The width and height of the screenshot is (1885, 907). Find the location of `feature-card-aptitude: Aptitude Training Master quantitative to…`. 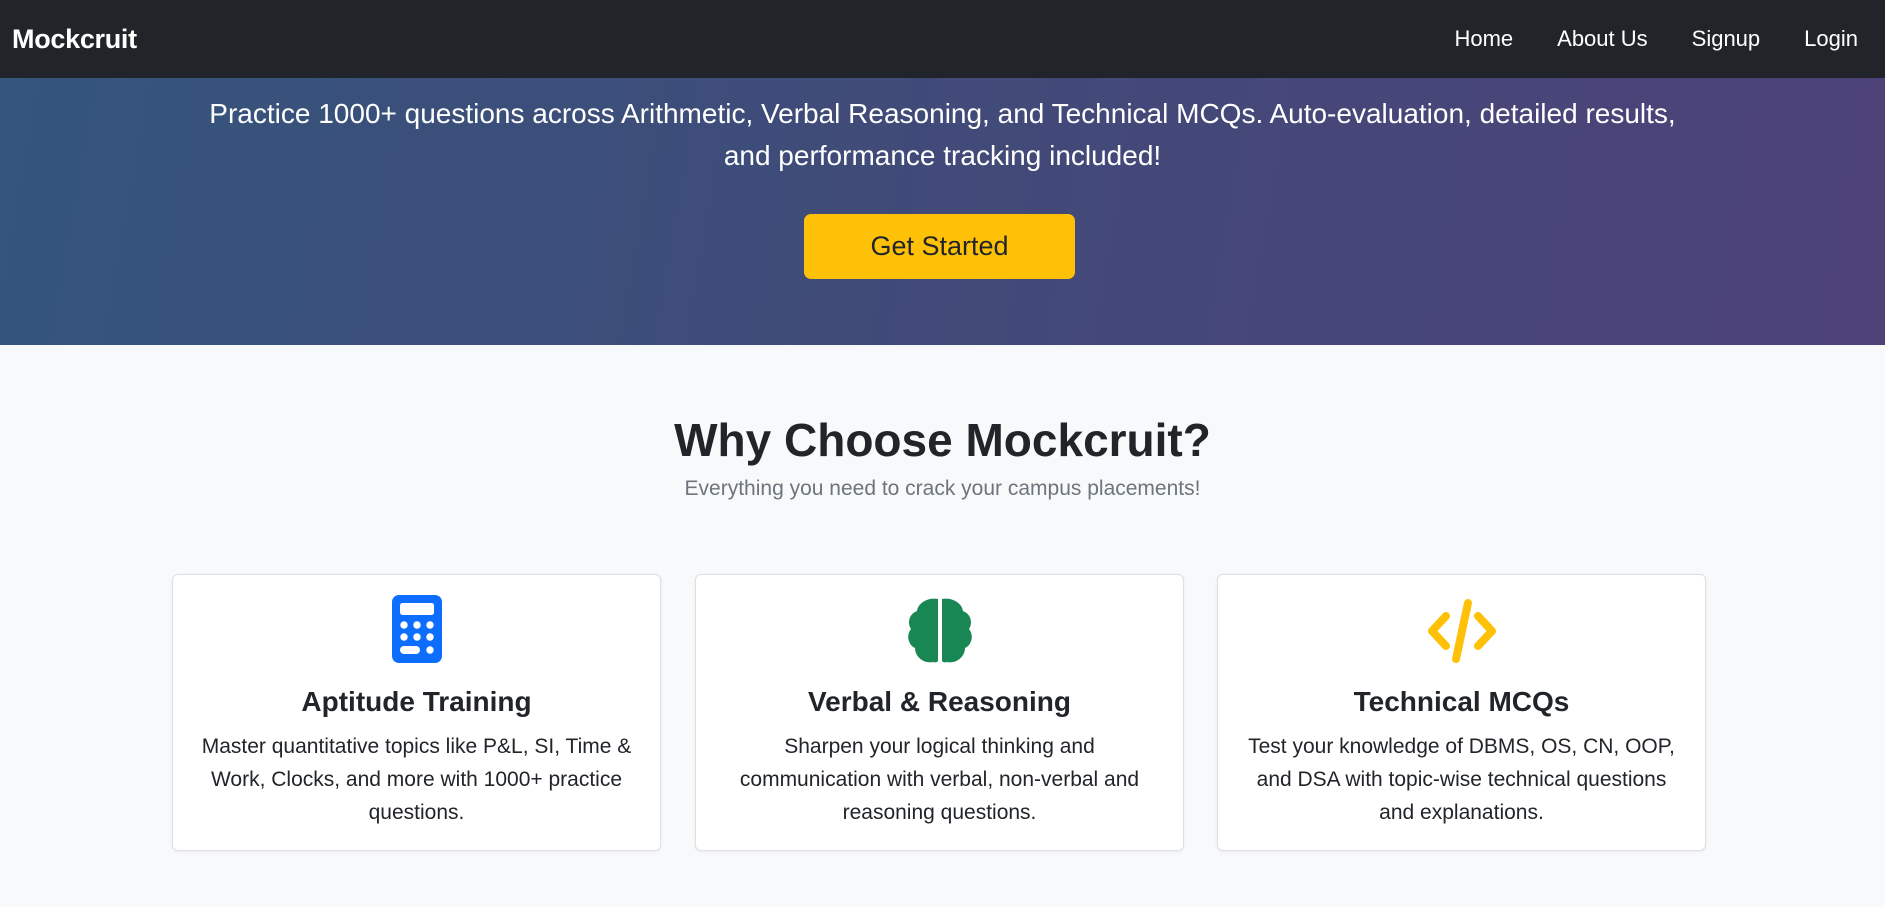

feature-card-aptitude: Aptitude Training Master quantitative to… is located at coordinates (416, 712).